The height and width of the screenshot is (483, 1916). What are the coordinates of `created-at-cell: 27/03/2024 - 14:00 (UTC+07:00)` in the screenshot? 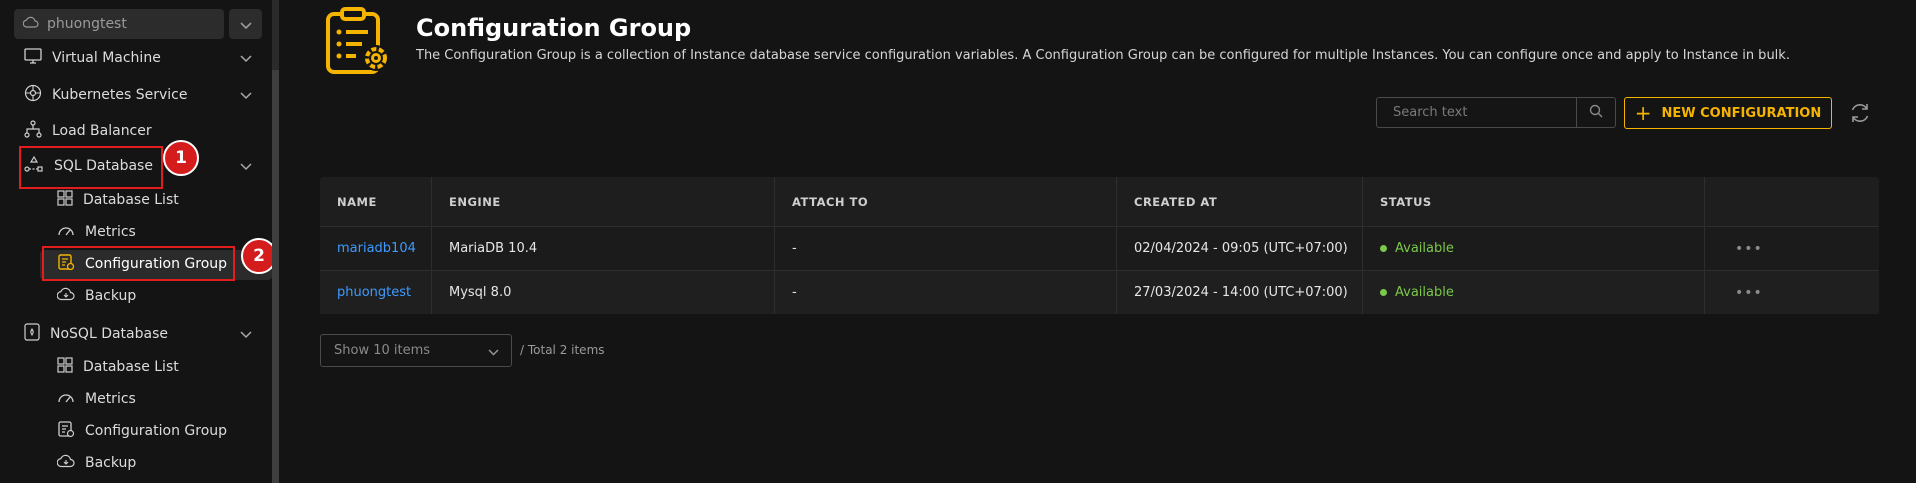 It's located at (1240, 292).